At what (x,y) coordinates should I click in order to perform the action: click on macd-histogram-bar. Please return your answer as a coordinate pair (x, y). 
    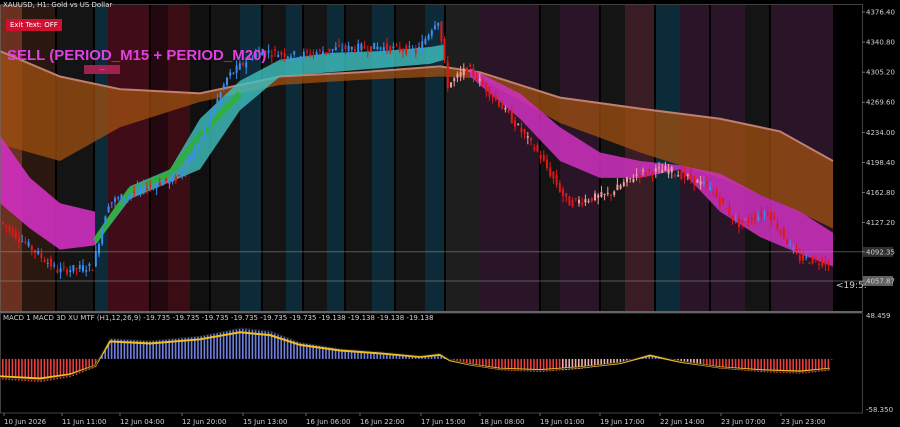
    Looking at the image, I should click on (831, 359).